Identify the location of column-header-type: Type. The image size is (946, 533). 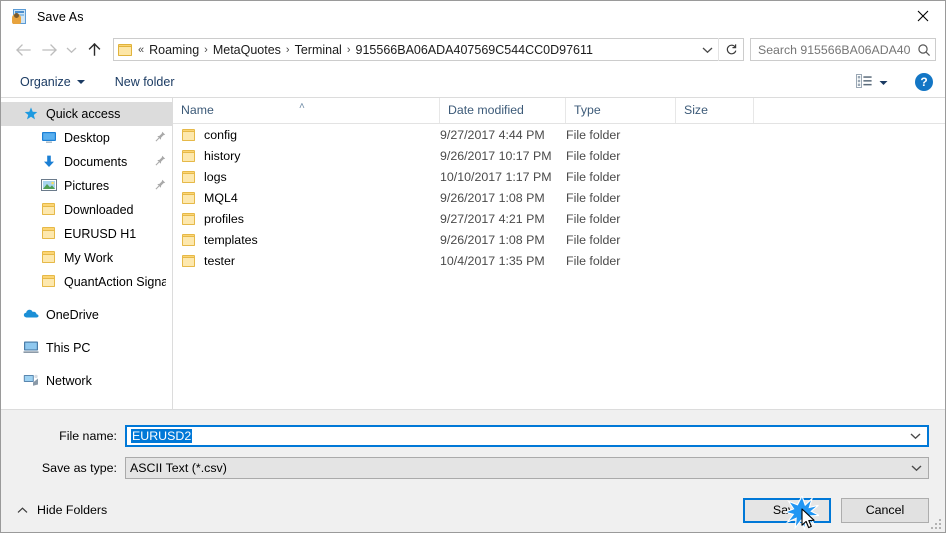
(621, 110).